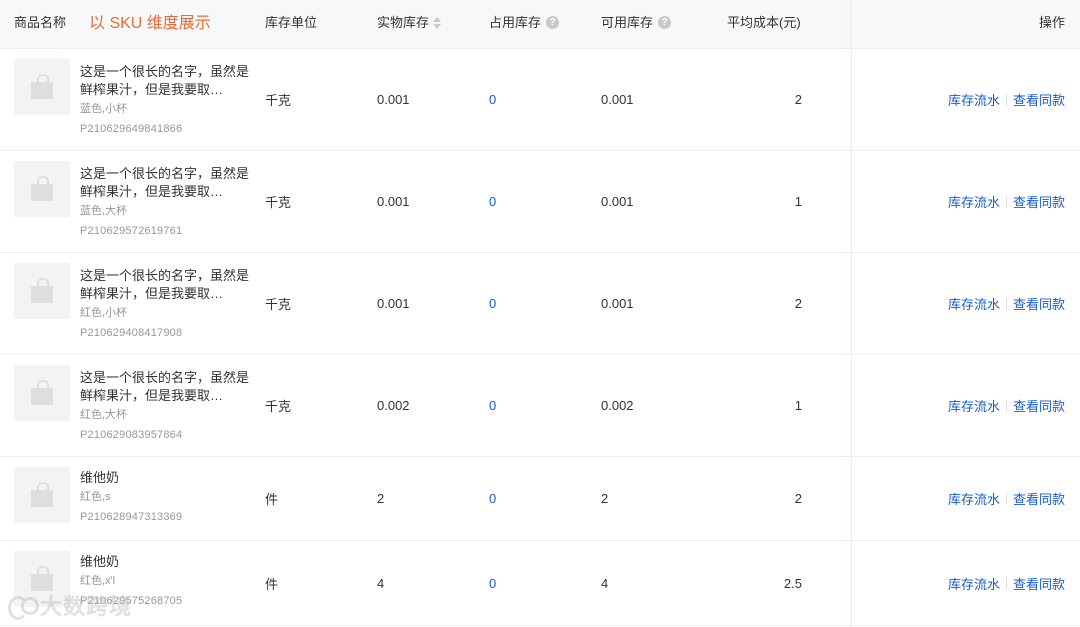 This screenshot has width=1080, height=627. I want to click on col-unit: 库存单位, so click(291, 22).